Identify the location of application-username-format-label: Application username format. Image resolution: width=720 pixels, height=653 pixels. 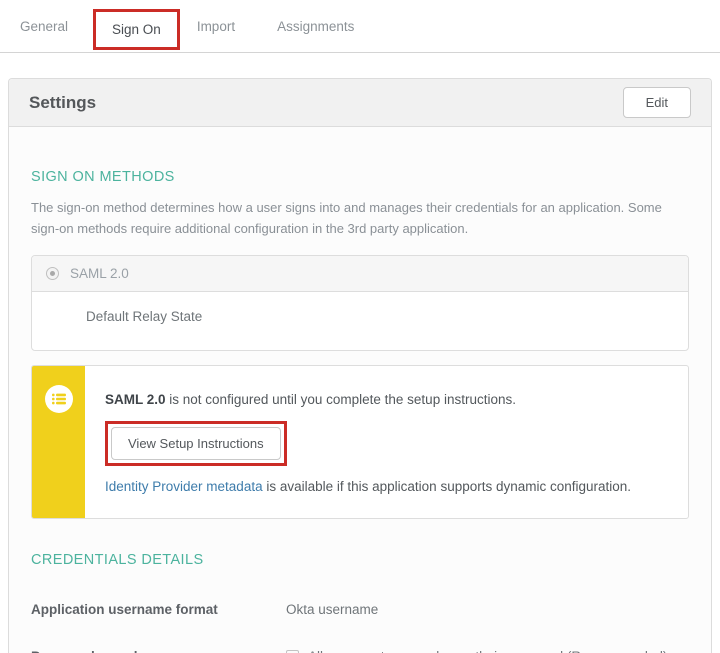
(124, 609).